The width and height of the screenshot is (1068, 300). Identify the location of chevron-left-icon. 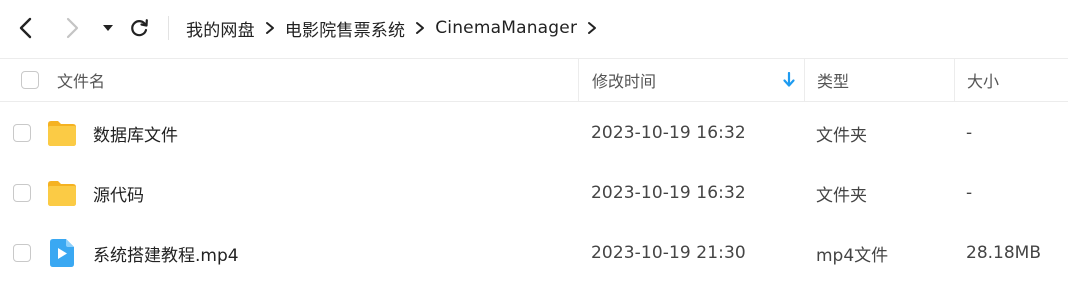
(26, 28).